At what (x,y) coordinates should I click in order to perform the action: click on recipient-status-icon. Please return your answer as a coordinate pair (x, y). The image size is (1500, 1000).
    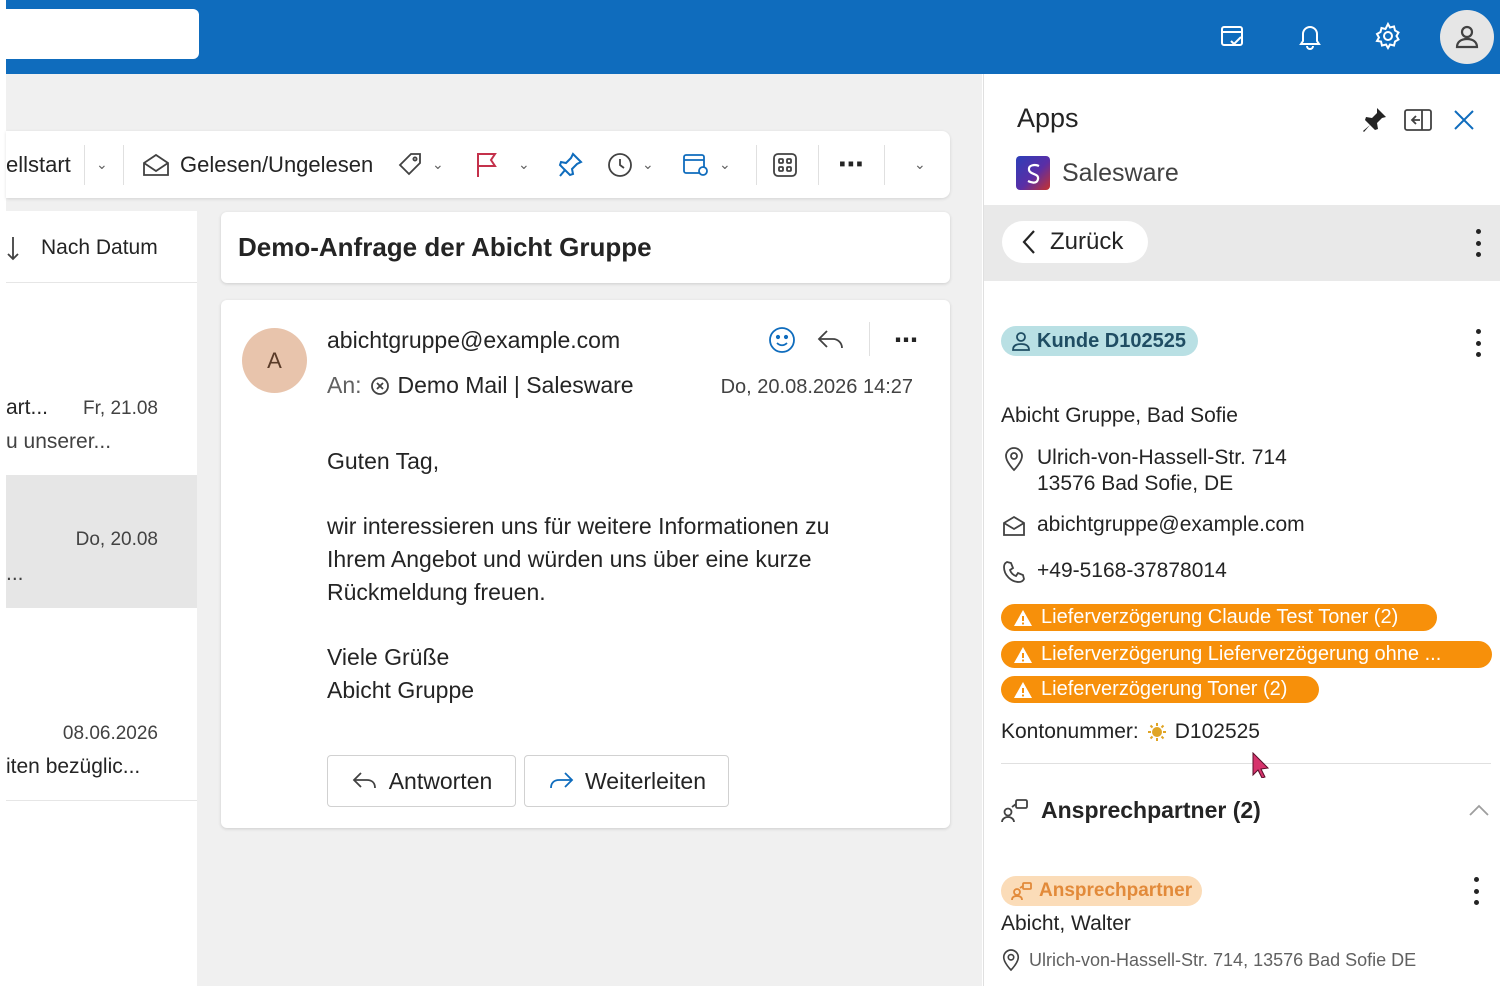
    Looking at the image, I should click on (379, 385).